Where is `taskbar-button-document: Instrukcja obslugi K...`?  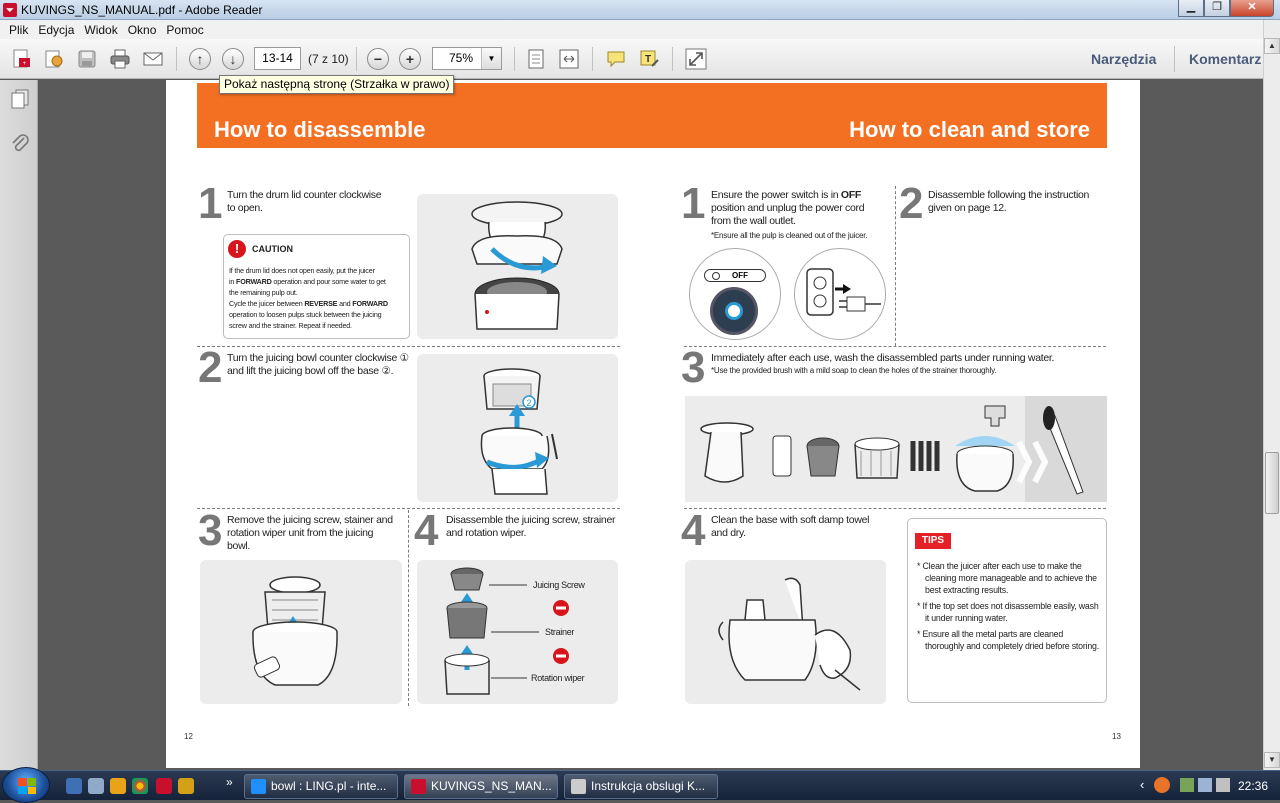
taskbar-button-document: Instrukcja obslugi K... is located at coordinates (641, 786).